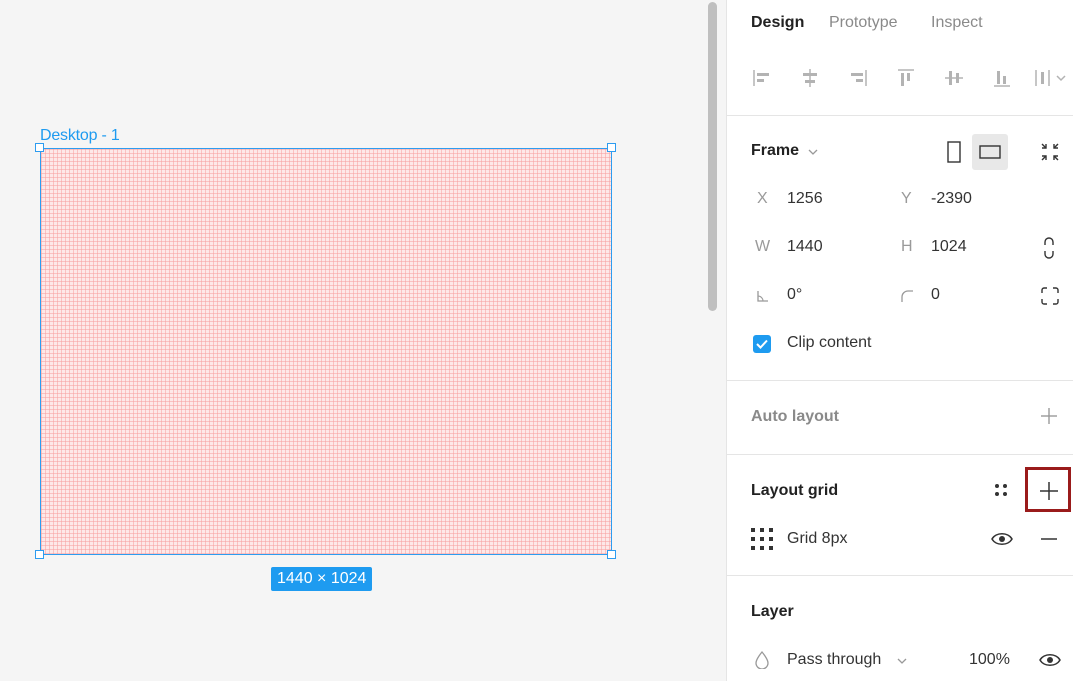  I want to click on align-left-icon, so click(762, 78).